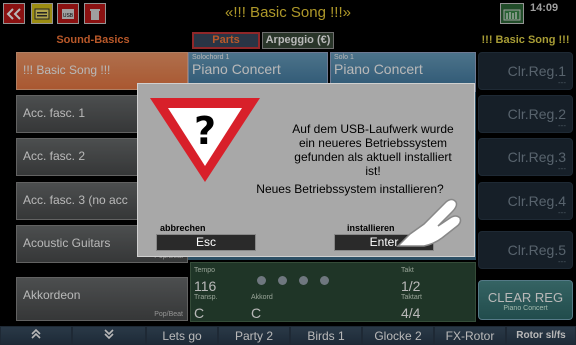  I want to click on esc-button: Esc, so click(206, 242).